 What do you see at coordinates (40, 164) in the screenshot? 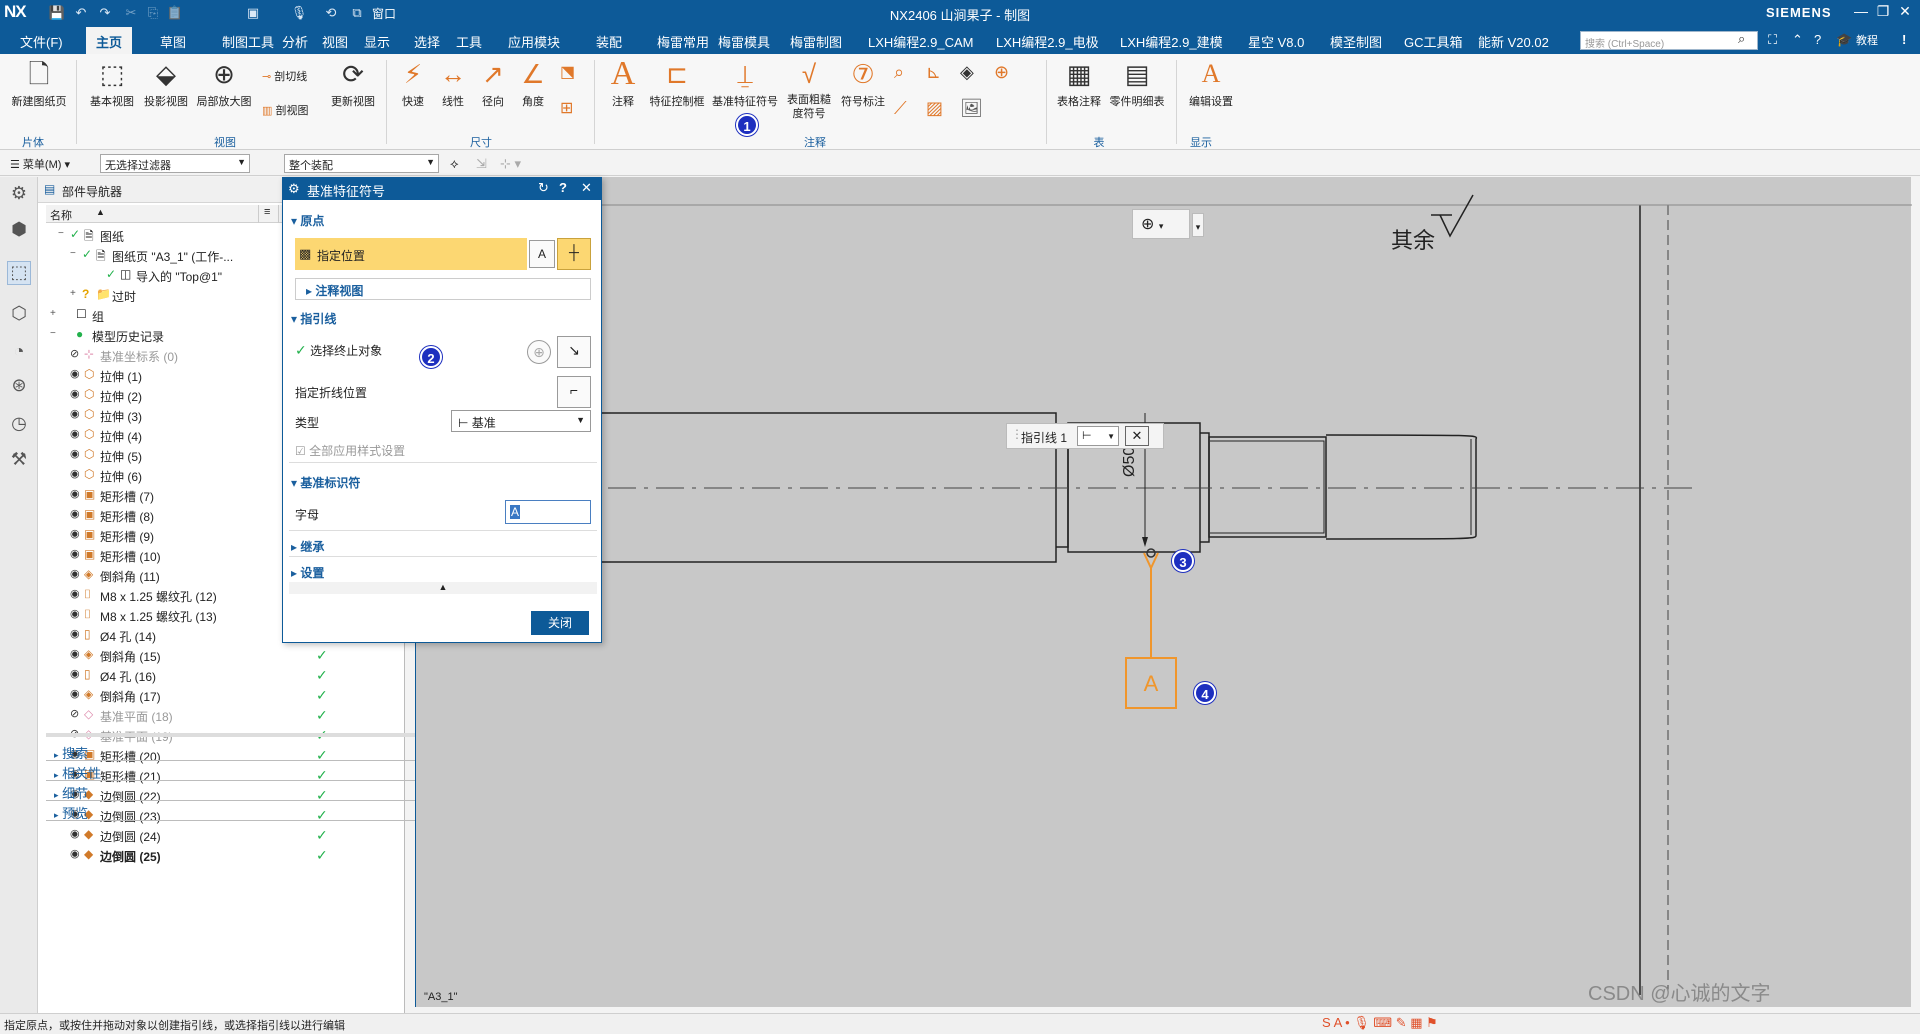
I see `main-menu-button: ☰ 菜单(M) ▾` at bounding box center [40, 164].